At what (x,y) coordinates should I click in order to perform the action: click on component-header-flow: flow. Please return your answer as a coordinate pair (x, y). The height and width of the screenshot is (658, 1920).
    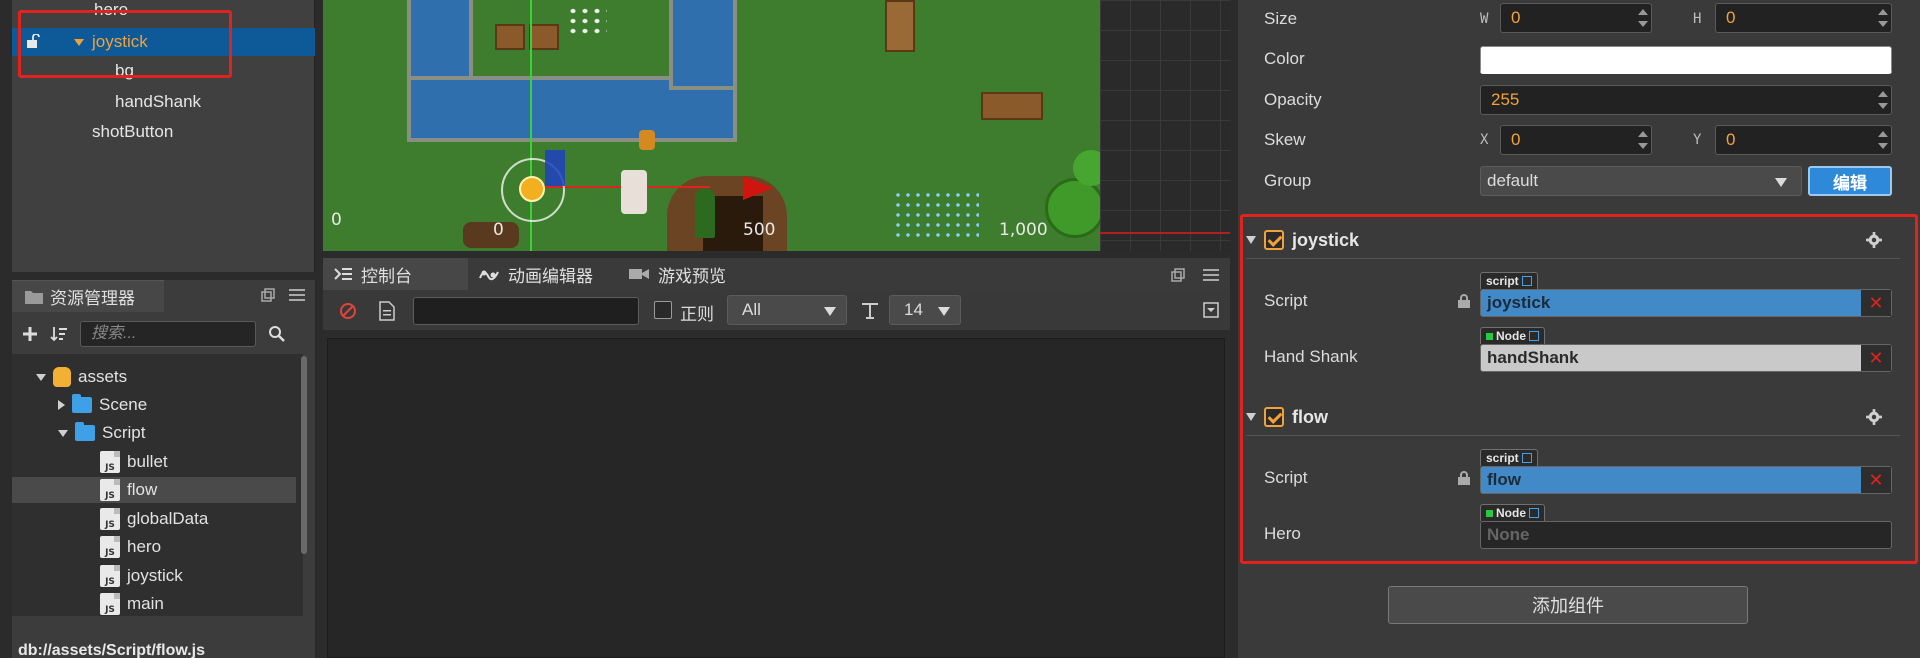
    Looking at the image, I should click on (1287, 417).